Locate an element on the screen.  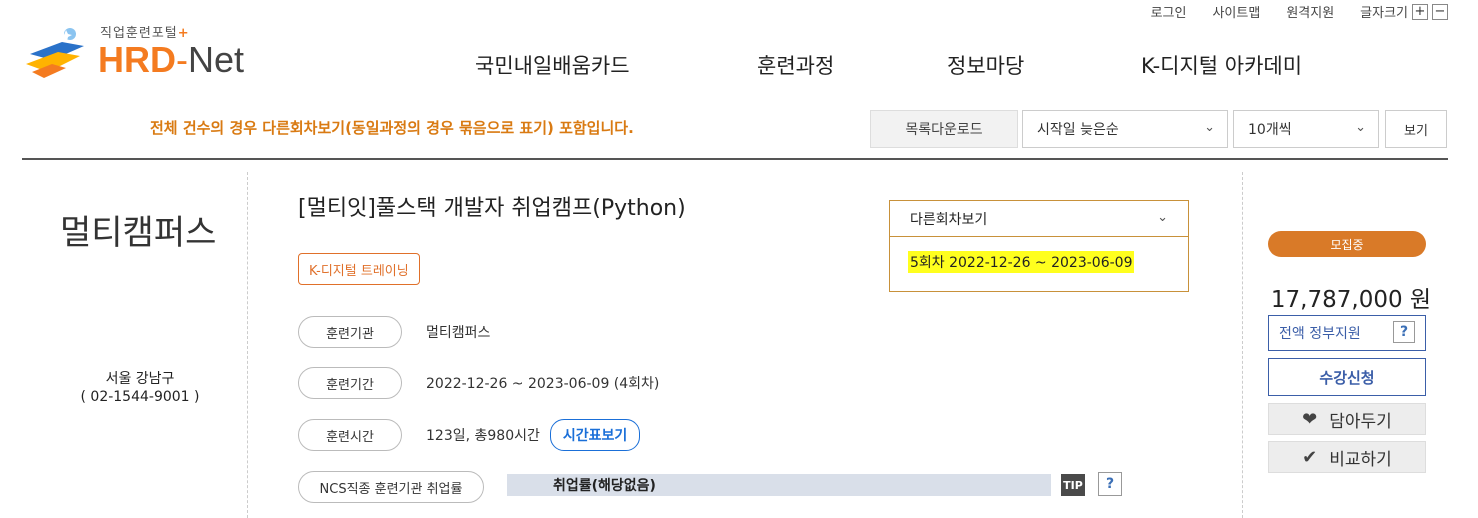
institution-value: 멀티캠퍼스 is located at coordinates (458, 333).